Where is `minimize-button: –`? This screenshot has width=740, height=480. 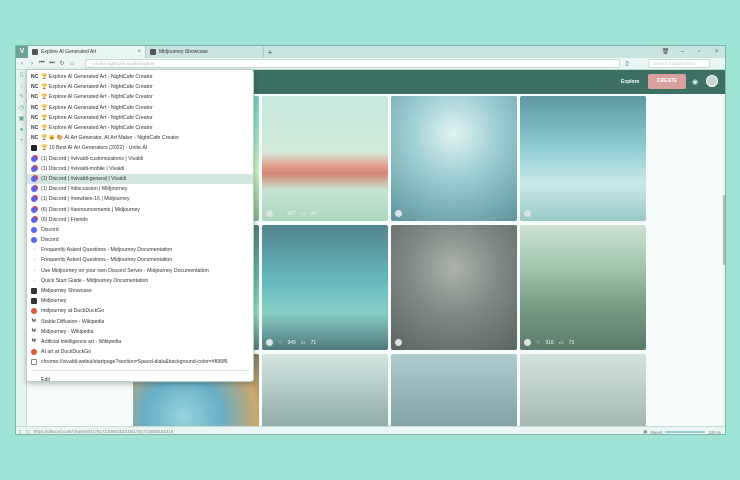
minimize-button: – is located at coordinates (682, 52).